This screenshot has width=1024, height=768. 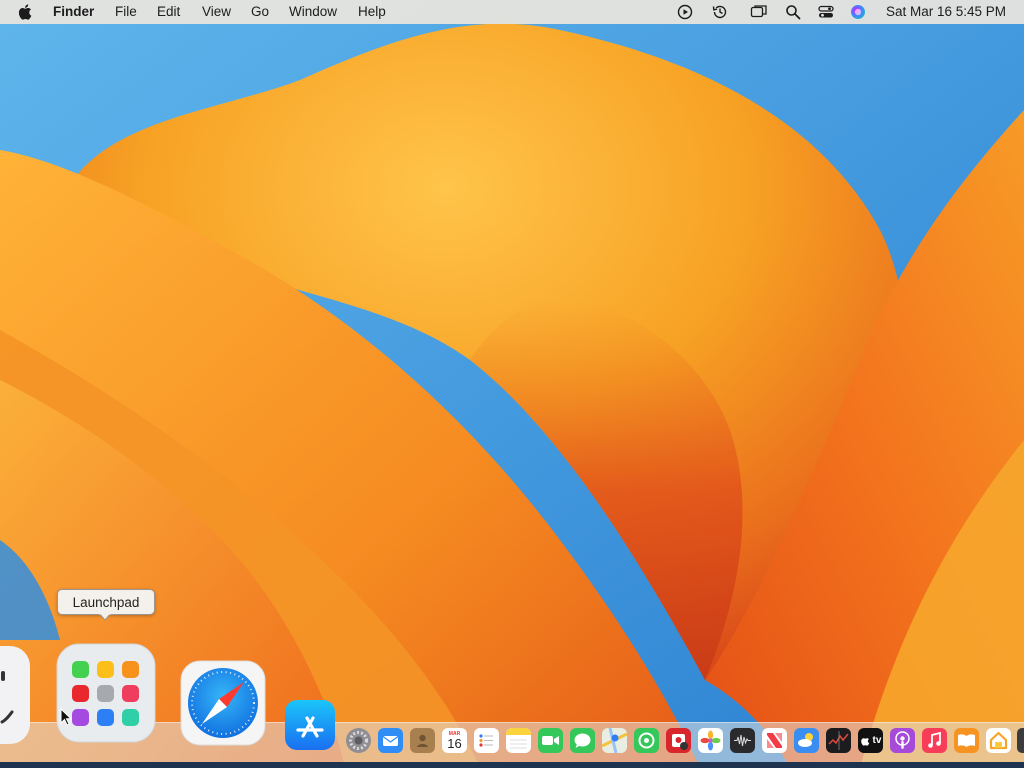 What do you see at coordinates (934, 740) in the screenshot?
I see `dock-music-icon` at bounding box center [934, 740].